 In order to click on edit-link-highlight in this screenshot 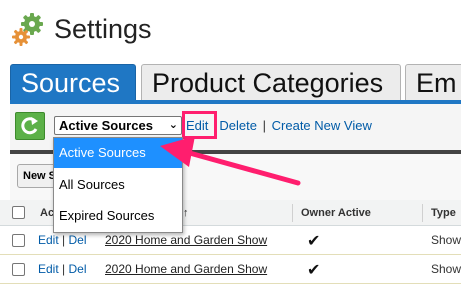, I will do `click(199, 125)`.